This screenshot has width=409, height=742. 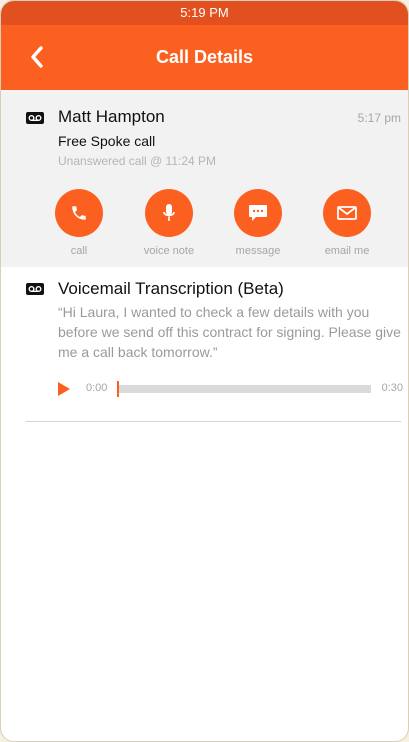 I want to click on message-icon, so click(x=258, y=213).